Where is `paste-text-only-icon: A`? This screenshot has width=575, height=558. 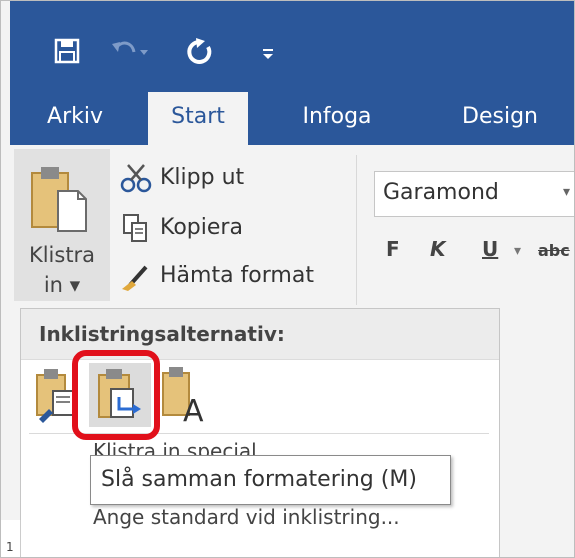
paste-text-only-icon: A is located at coordinates (183, 396).